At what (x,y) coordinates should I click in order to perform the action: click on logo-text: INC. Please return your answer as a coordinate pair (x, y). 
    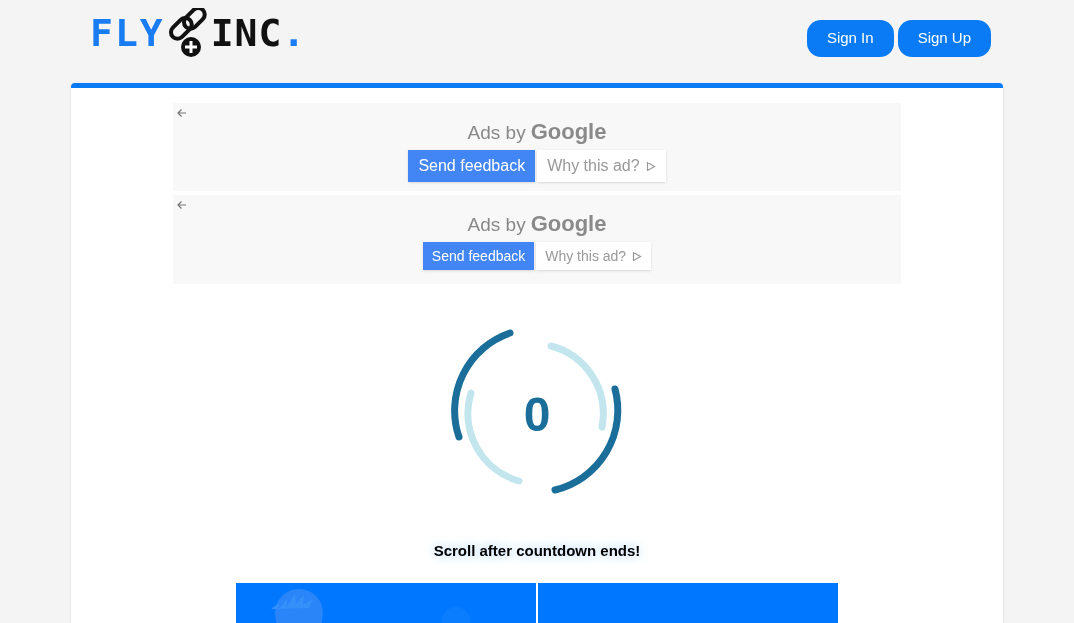
    Looking at the image, I should click on (246, 33).